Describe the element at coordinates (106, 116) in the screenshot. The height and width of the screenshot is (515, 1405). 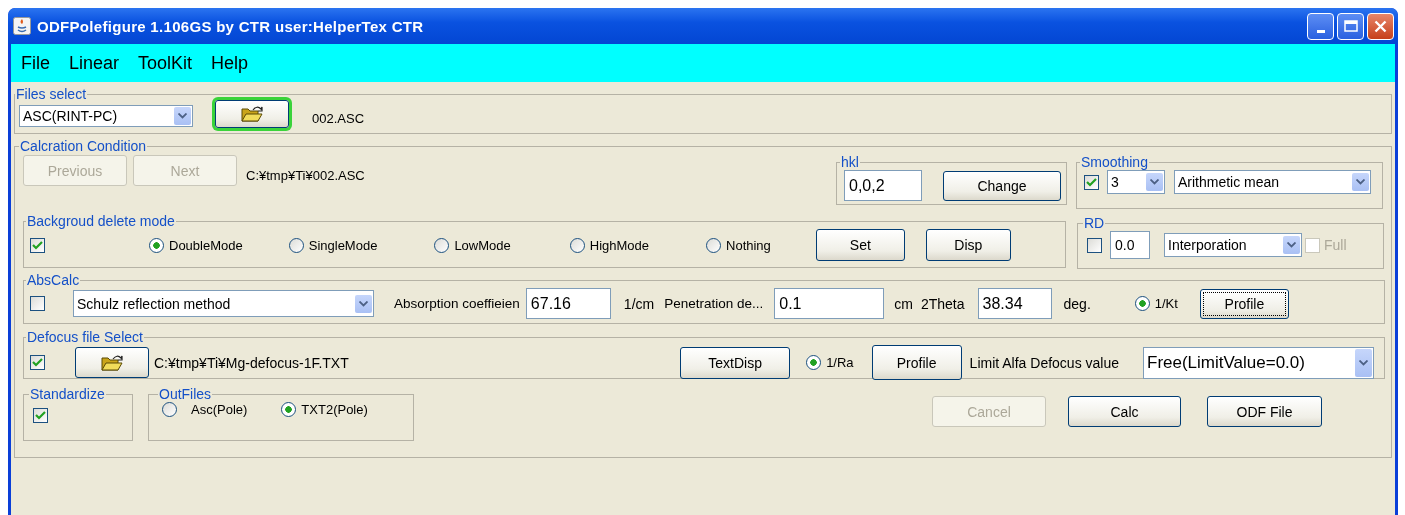
I see `dropdown: ASC(RINT-PC)` at that location.